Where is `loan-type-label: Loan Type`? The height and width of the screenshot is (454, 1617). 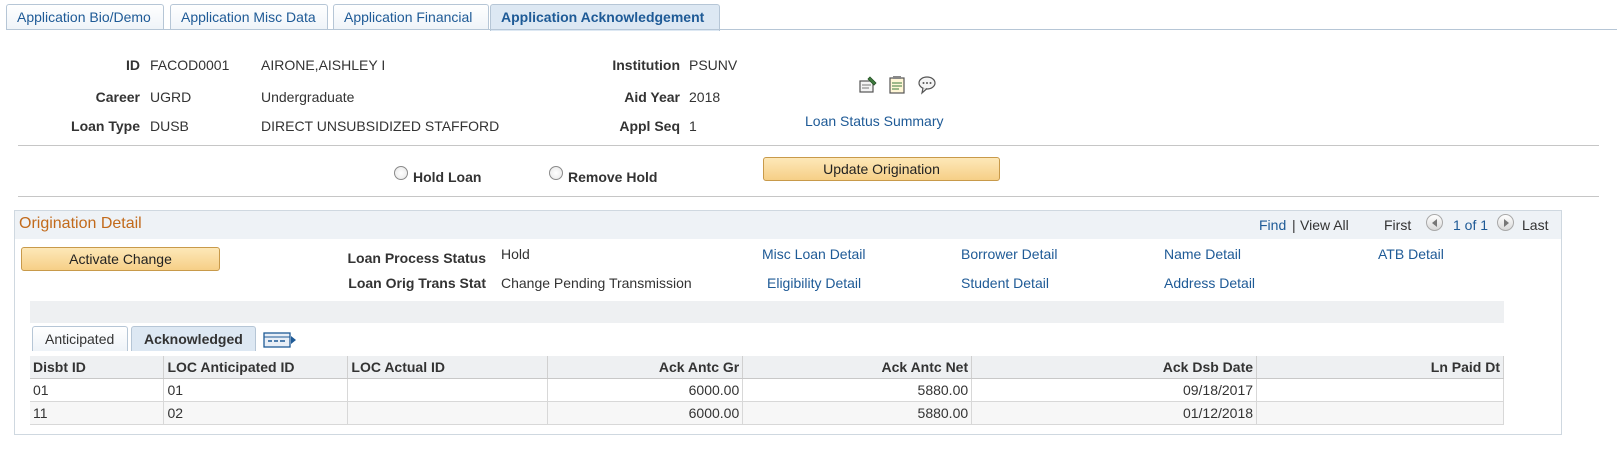
loan-type-label: Loan Type is located at coordinates (105, 126).